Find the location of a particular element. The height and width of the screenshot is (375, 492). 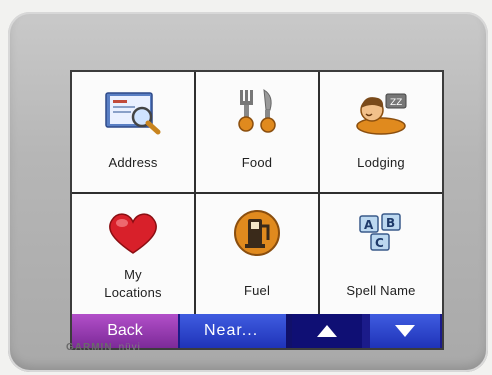

device-brand-logo: GARMIN nüvi is located at coordinates (103, 347).